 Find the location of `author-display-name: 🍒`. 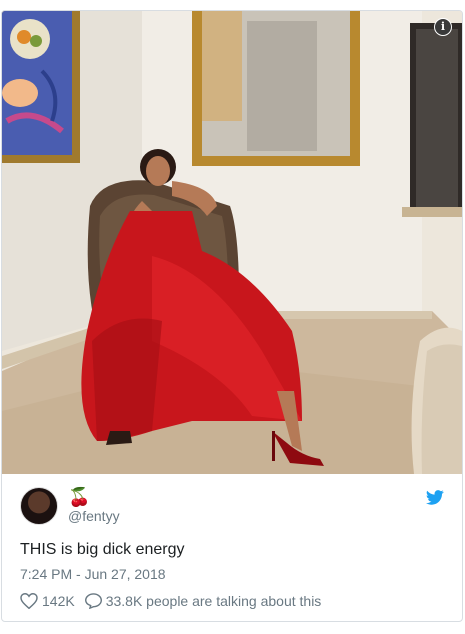

author-display-name: 🍒 is located at coordinates (79, 497).